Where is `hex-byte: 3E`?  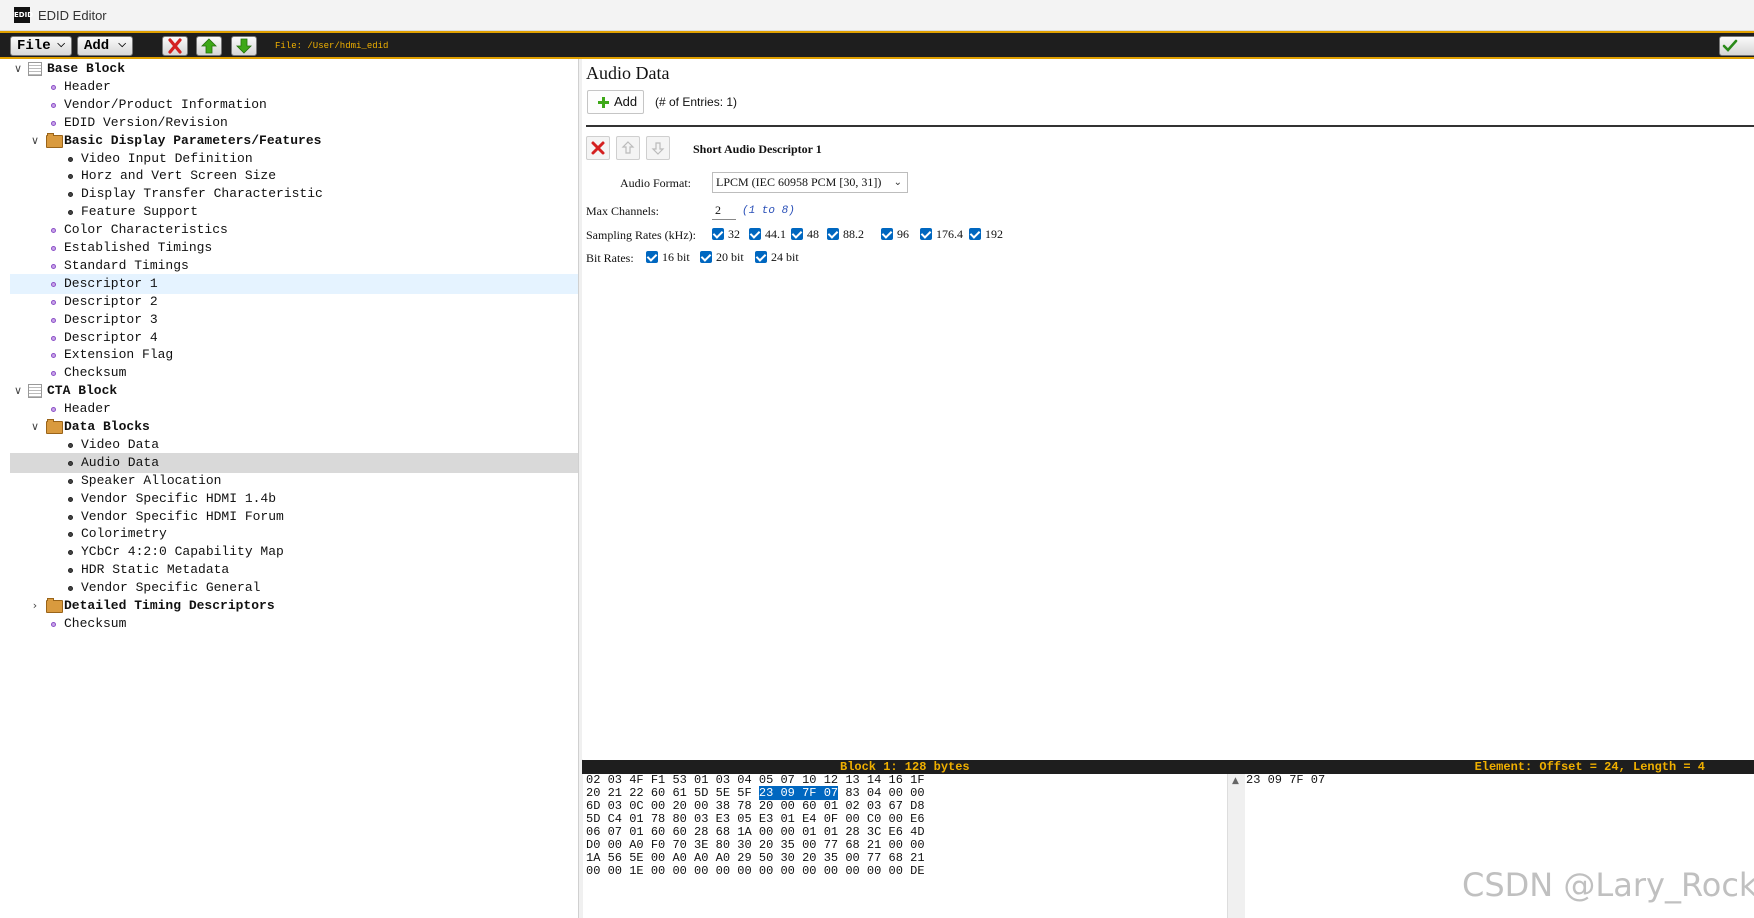
hex-byte: 3E is located at coordinates (701, 845).